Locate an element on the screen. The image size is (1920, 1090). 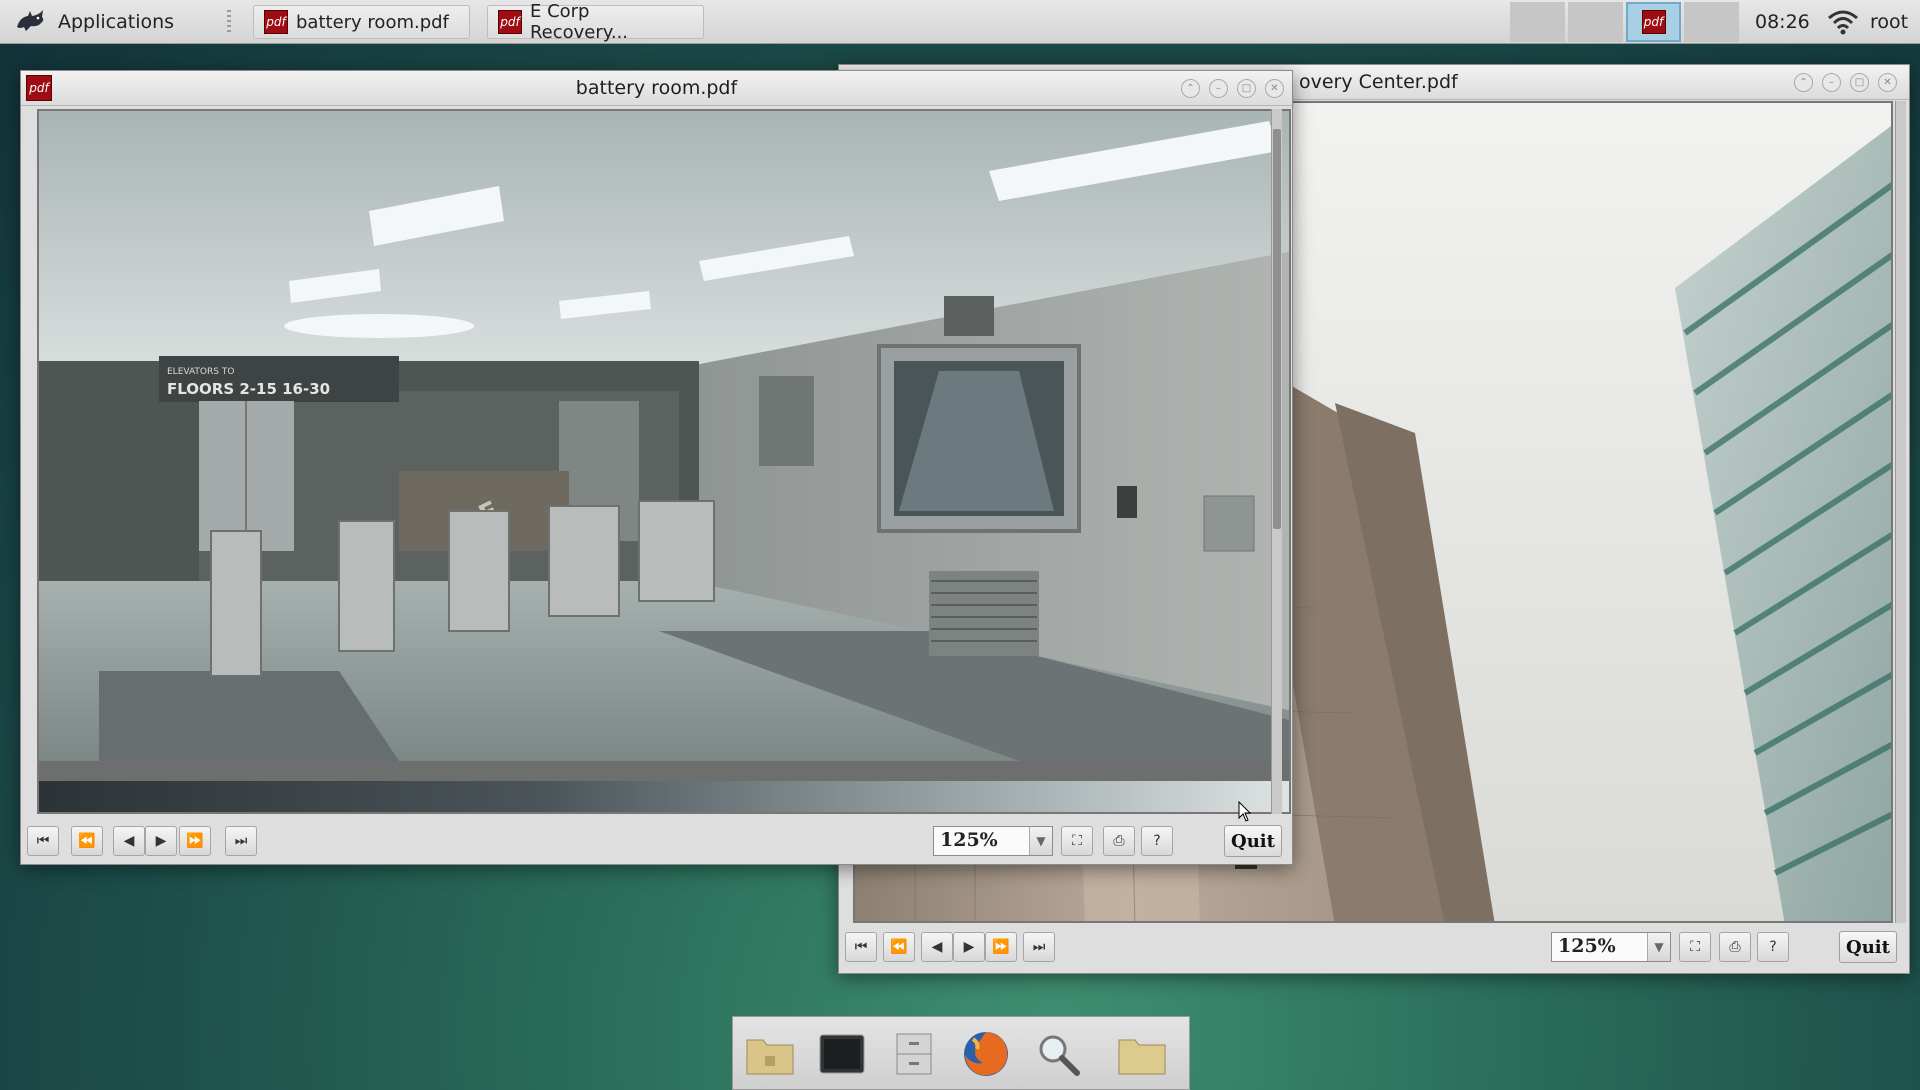
home-folder-icon is located at coordinates (770, 1054).